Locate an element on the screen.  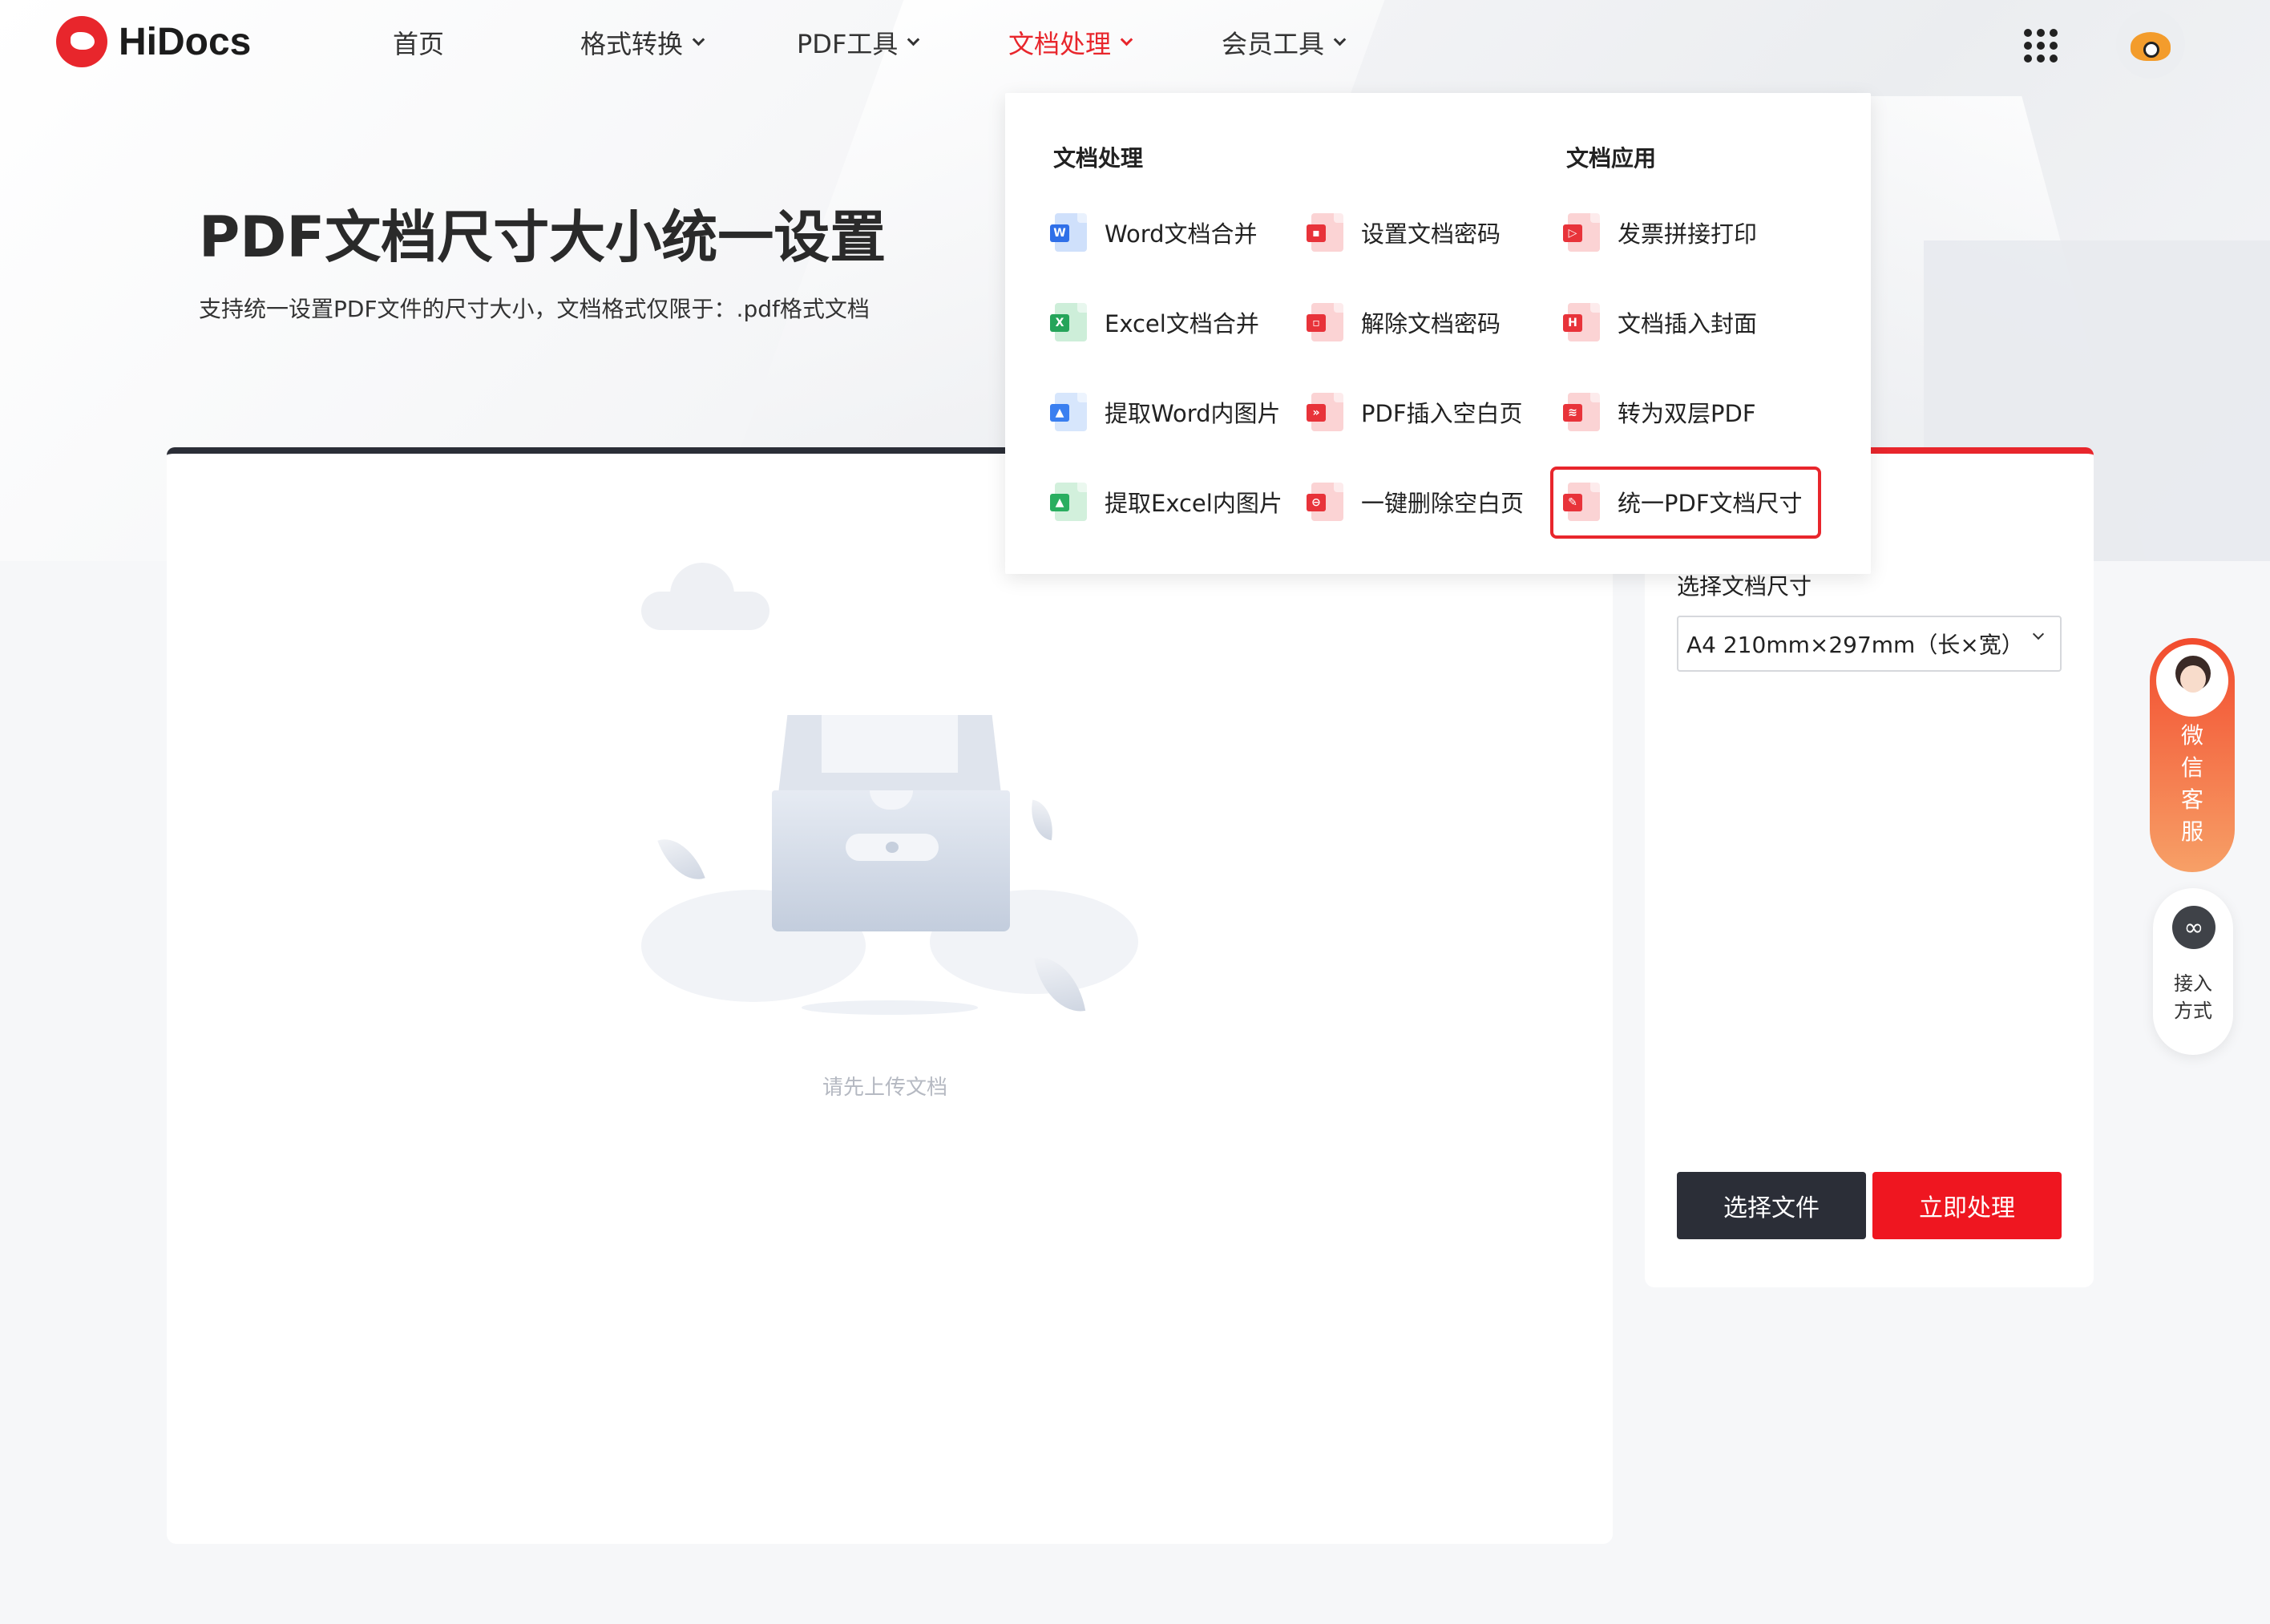
word-image-icon: ▲ is located at coordinates (1068, 412).